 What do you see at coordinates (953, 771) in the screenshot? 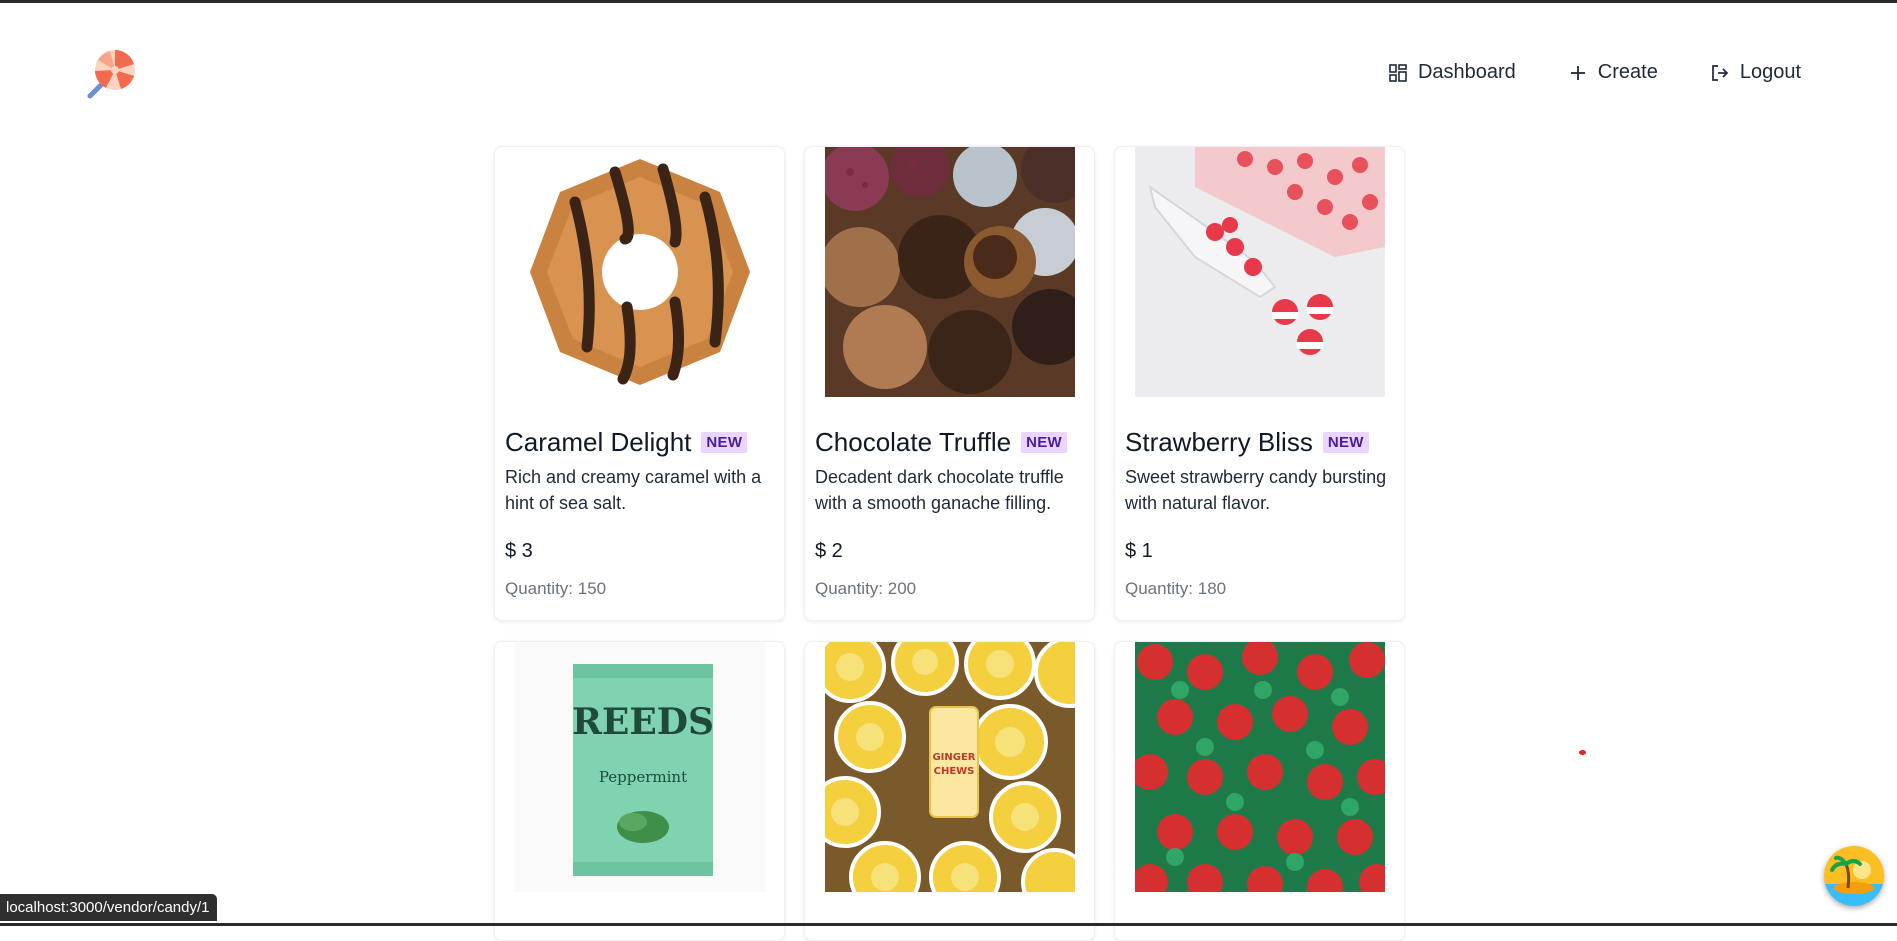
I see `svg-text: CHEWS` at bounding box center [953, 771].